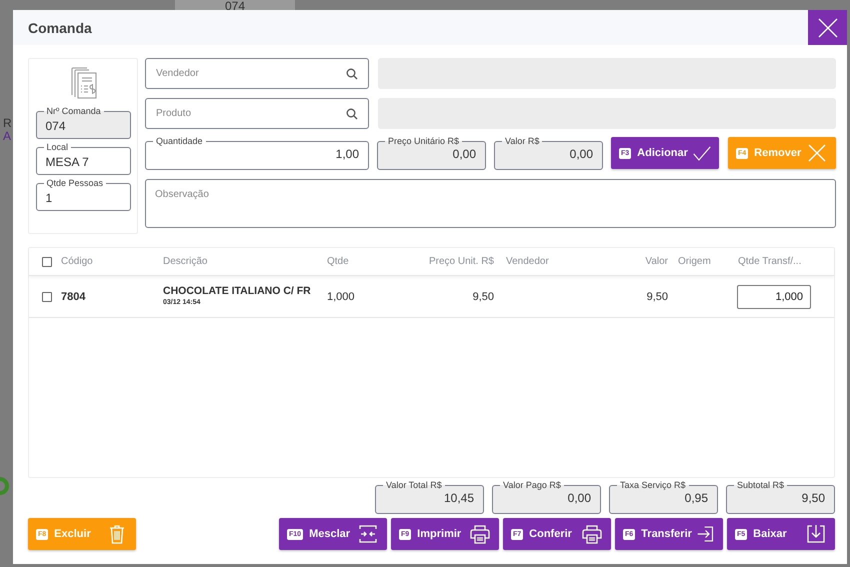  I want to click on search-field: Vendedor, so click(257, 73).